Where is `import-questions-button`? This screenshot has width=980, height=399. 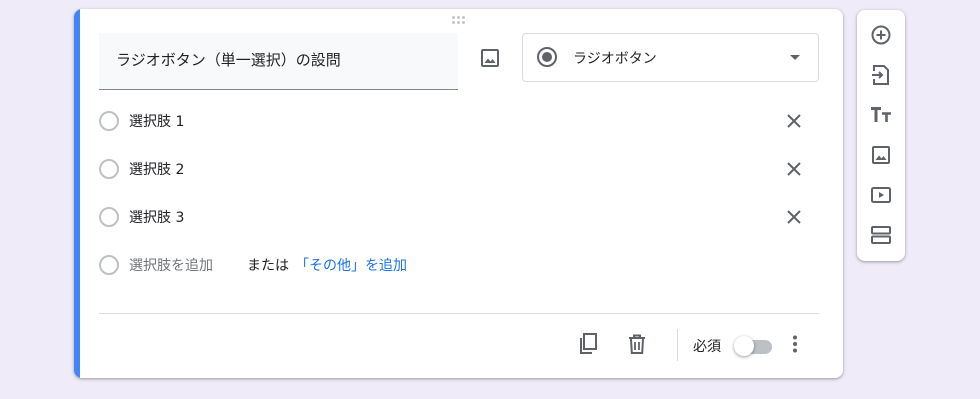
import-questions-button is located at coordinates (881, 75).